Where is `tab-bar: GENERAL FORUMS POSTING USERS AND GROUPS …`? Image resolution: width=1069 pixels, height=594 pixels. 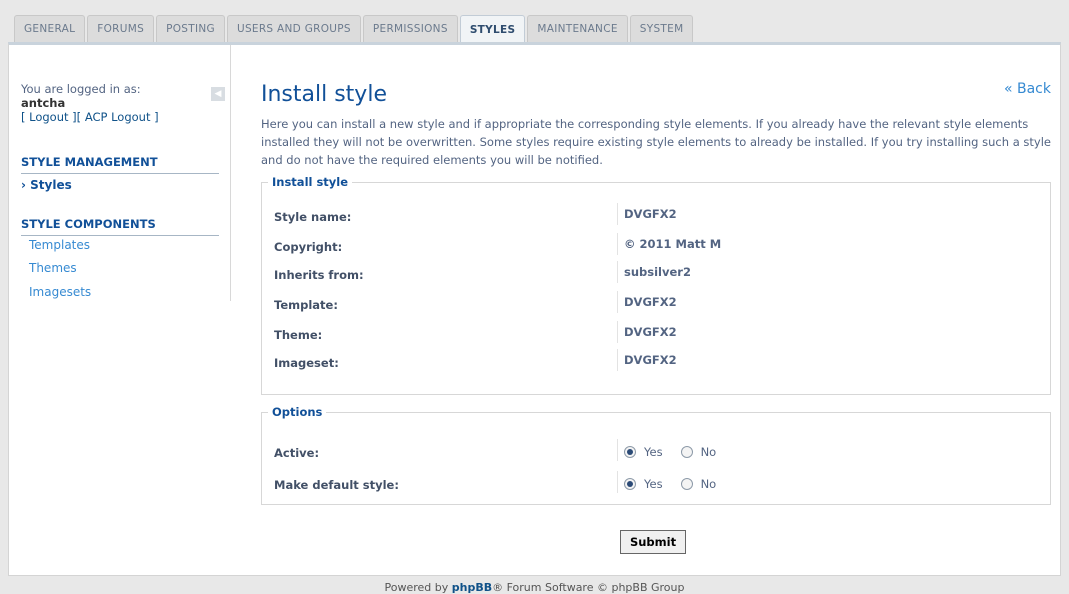
tab-bar: GENERAL FORUMS POSTING USERS AND GROUPS … is located at coordinates (354, 29).